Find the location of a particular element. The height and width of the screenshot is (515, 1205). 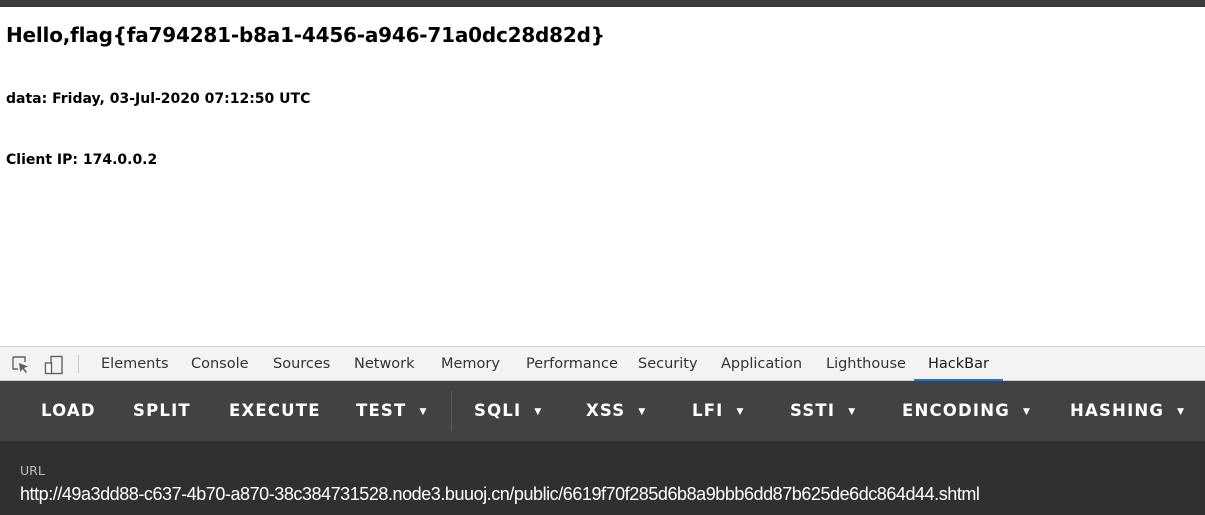

tab-network: Network is located at coordinates (384, 364).